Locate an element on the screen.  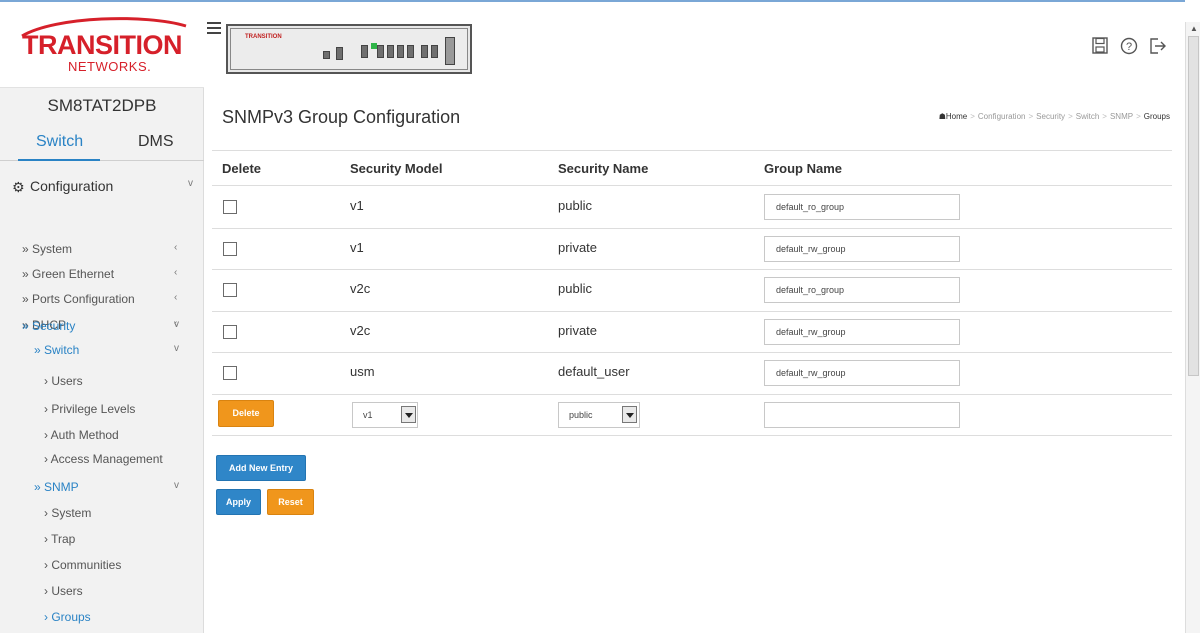
scrollbar is located at coordinates (1192, 327).